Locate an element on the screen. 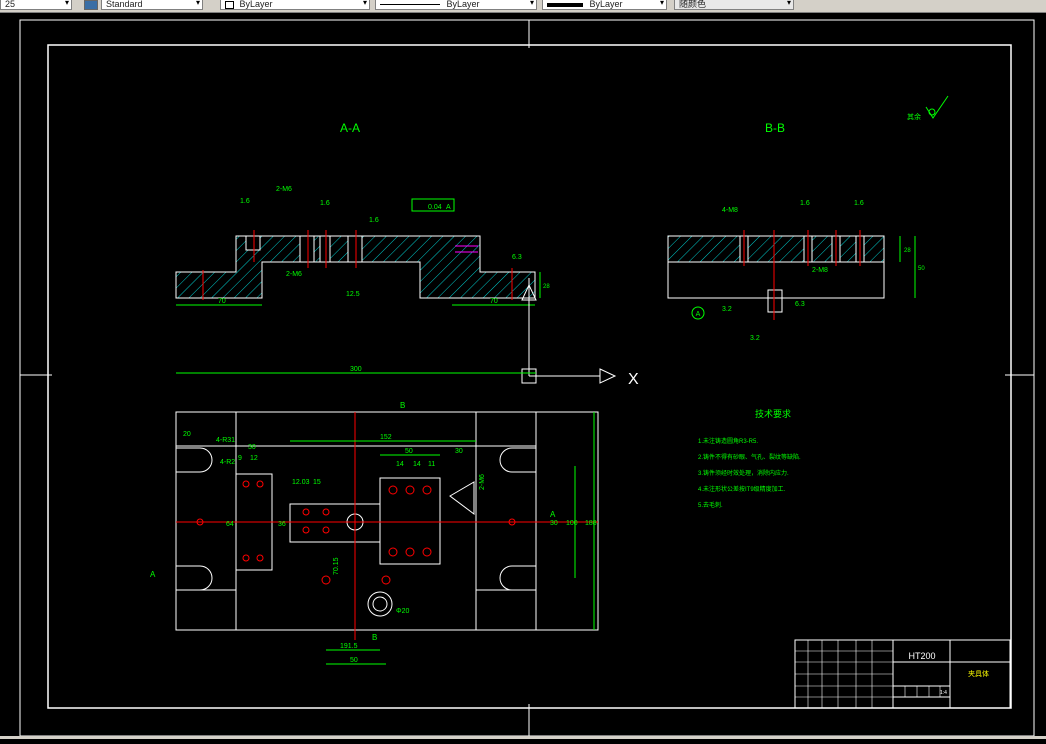 This screenshot has height=744, width=1046. dim-20: 20 is located at coordinates (187, 434).